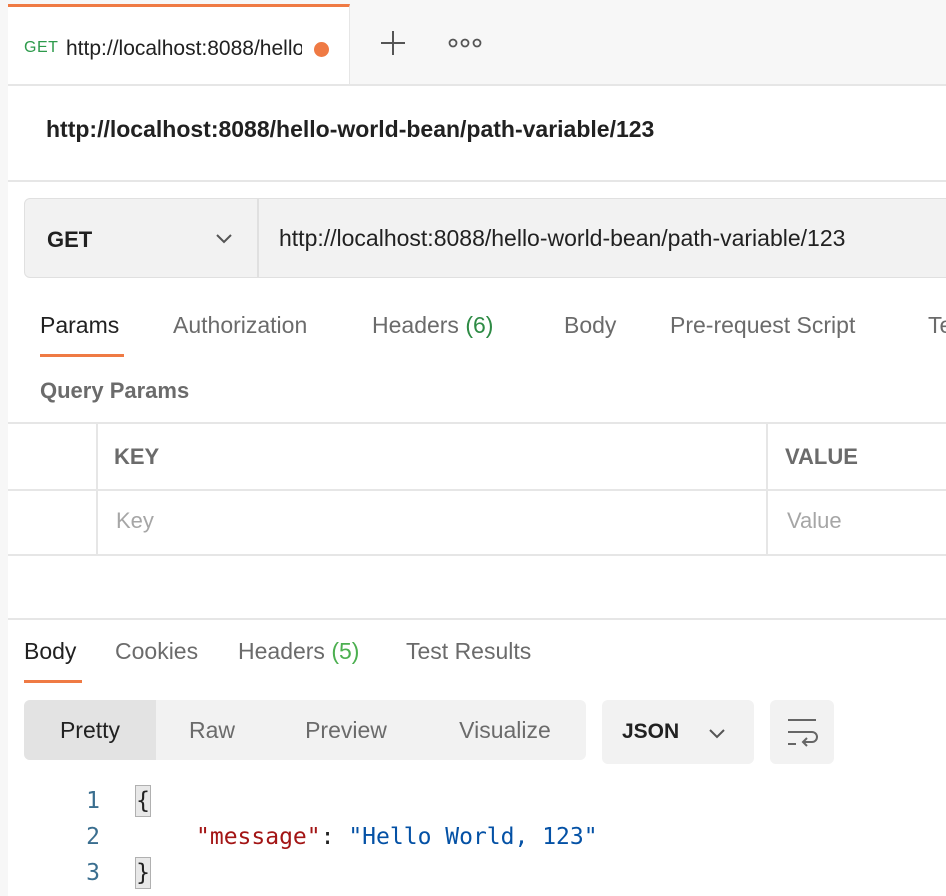  What do you see at coordinates (477, 181) in the screenshot?
I see `divider` at bounding box center [477, 181].